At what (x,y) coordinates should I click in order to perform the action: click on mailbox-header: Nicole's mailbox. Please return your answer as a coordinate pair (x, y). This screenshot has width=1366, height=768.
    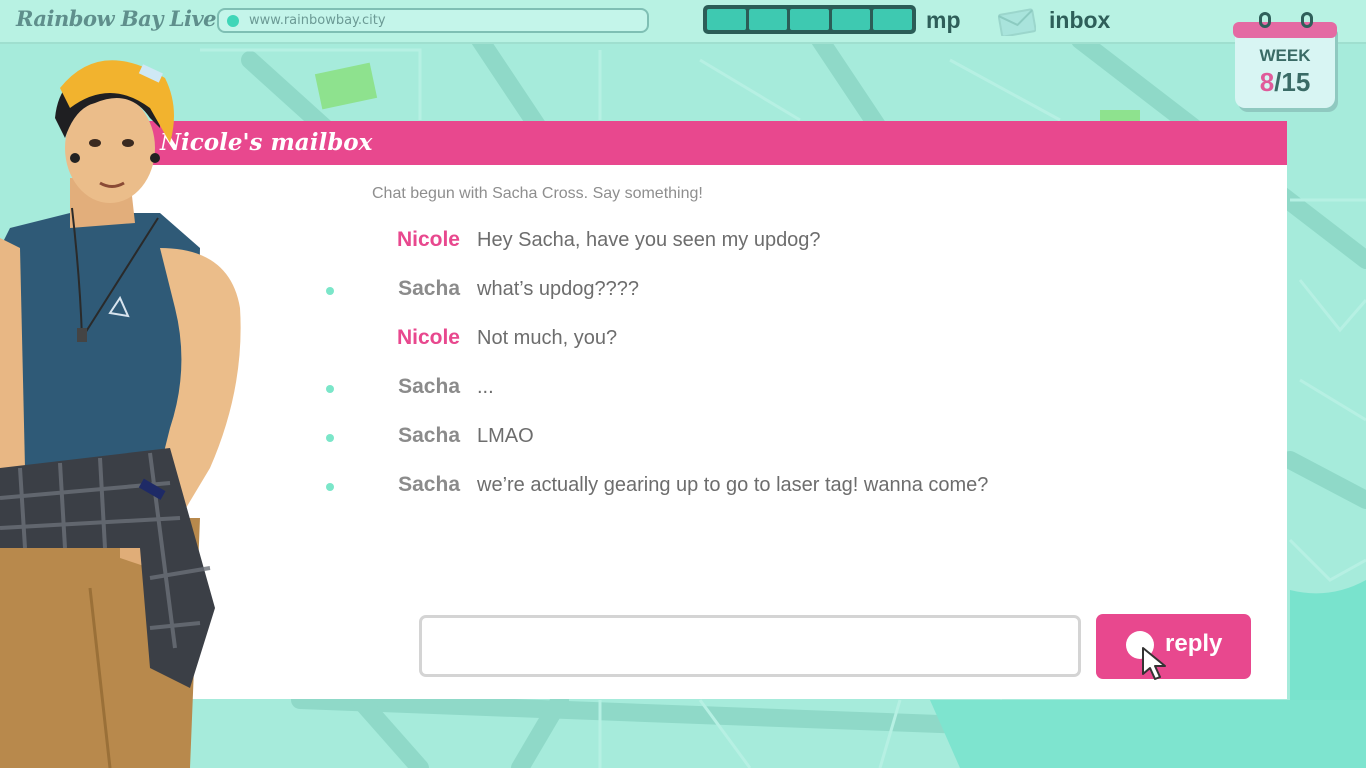
    Looking at the image, I should click on (683, 143).